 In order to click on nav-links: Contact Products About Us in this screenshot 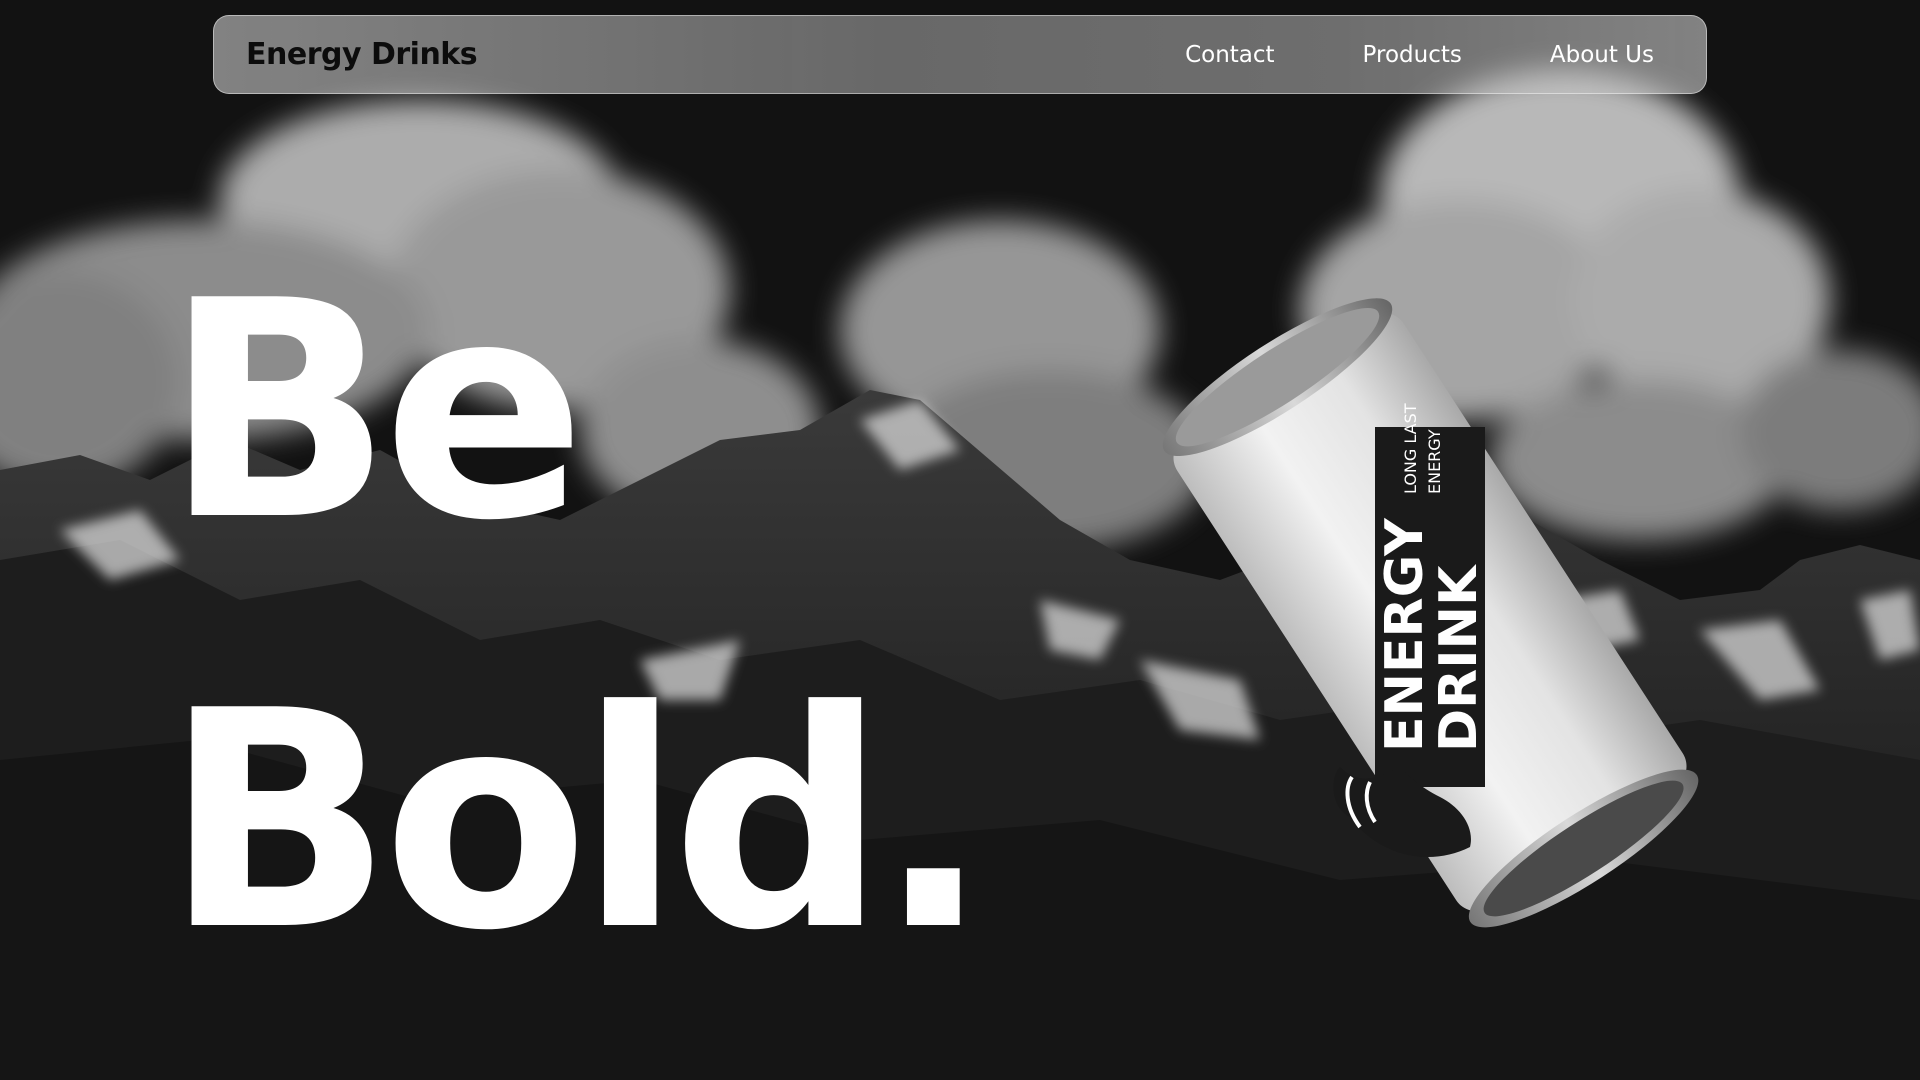, I will do `click(1419, 55)`.